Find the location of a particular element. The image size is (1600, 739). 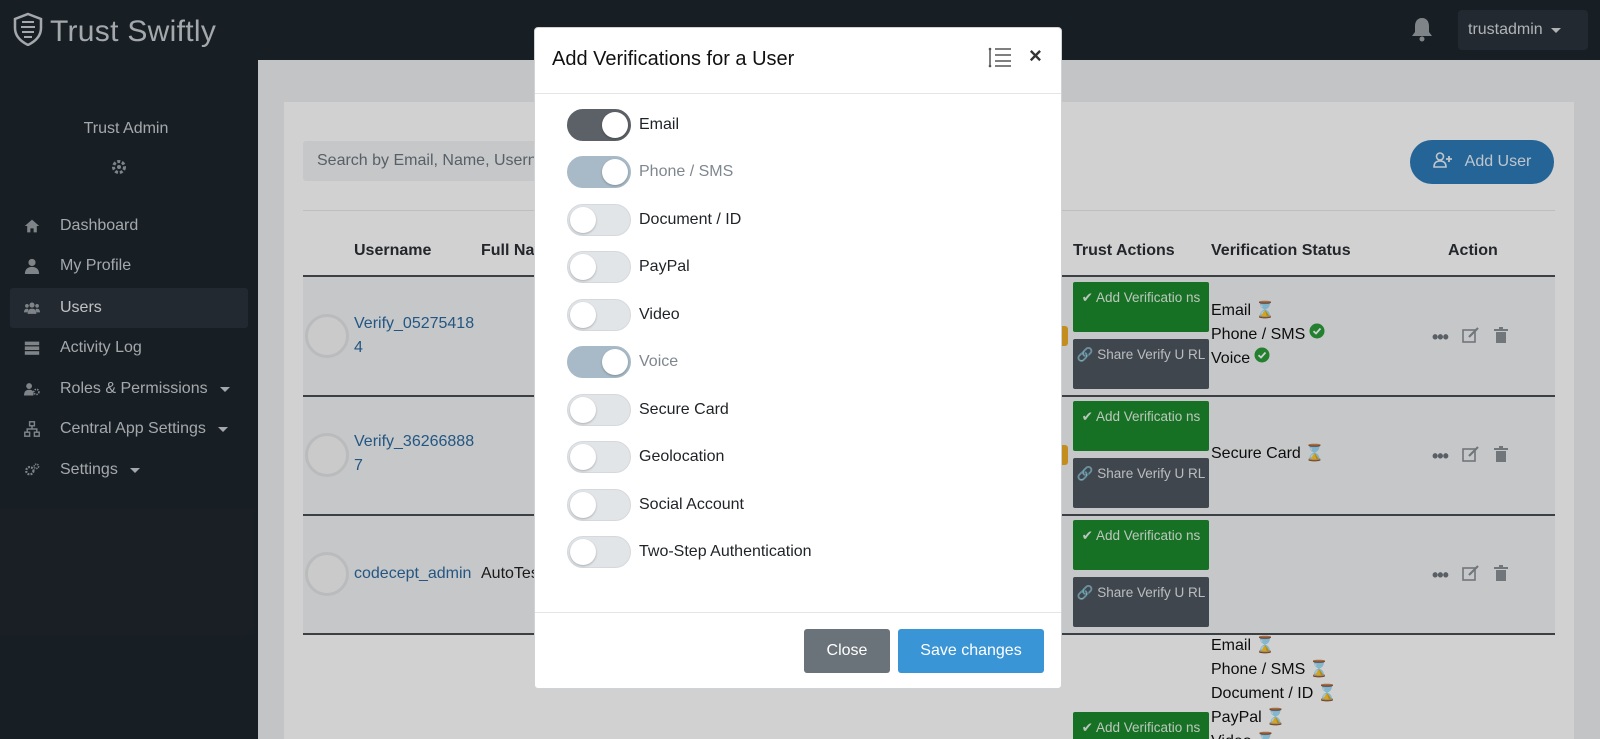

toggle-email: Email is located at coordinates (623, 125).